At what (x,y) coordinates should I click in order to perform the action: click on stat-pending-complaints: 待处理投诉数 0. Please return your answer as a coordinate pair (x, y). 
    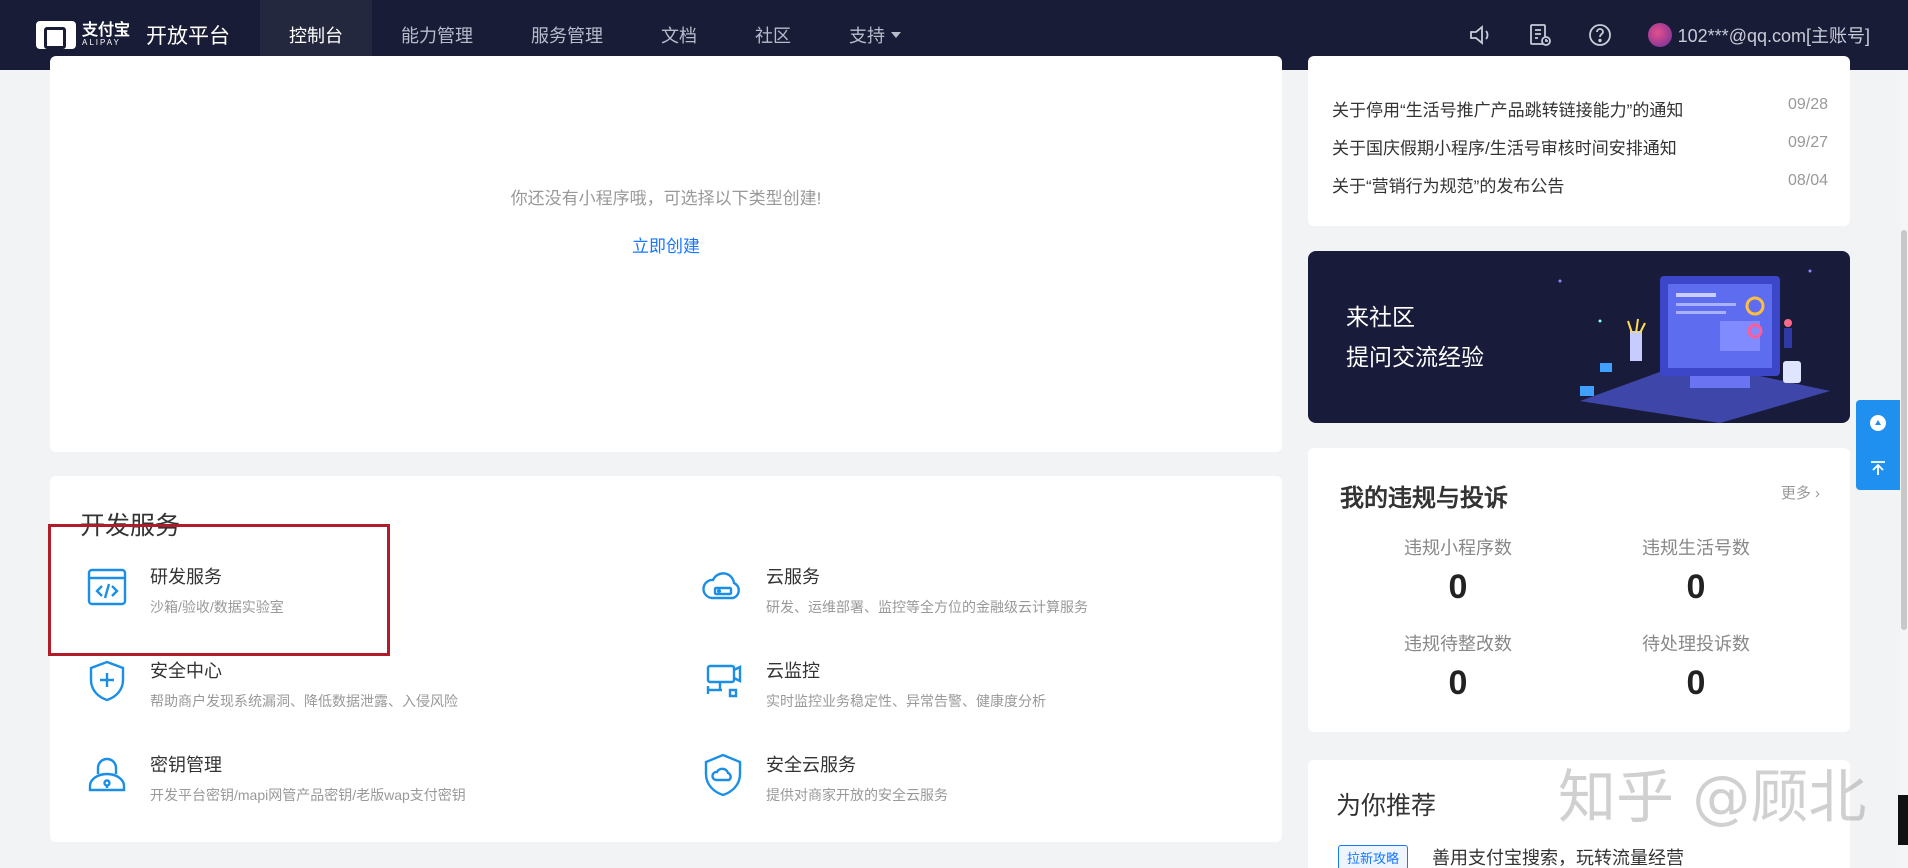
    Looking at the image, I should click on (1696, 666).